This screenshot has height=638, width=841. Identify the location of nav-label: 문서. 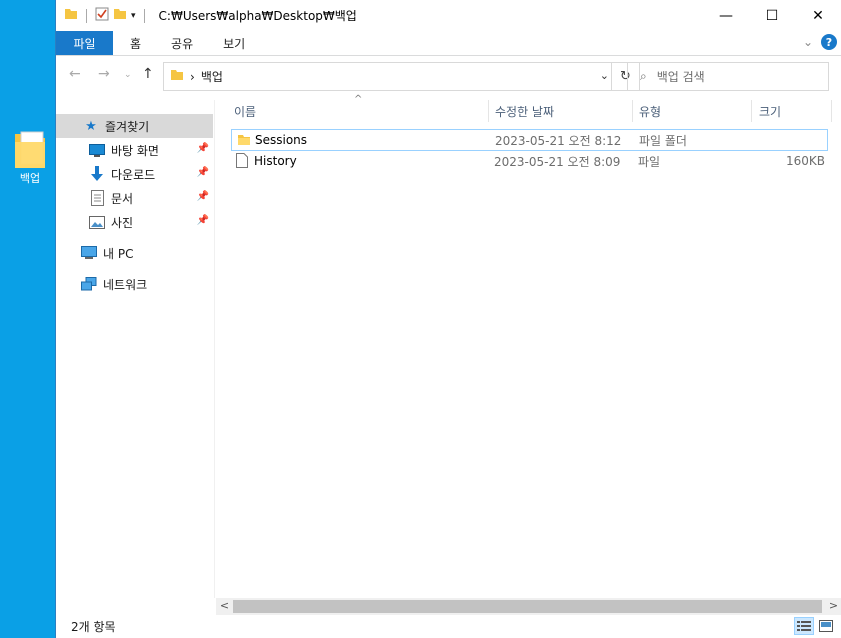
(122, 198).